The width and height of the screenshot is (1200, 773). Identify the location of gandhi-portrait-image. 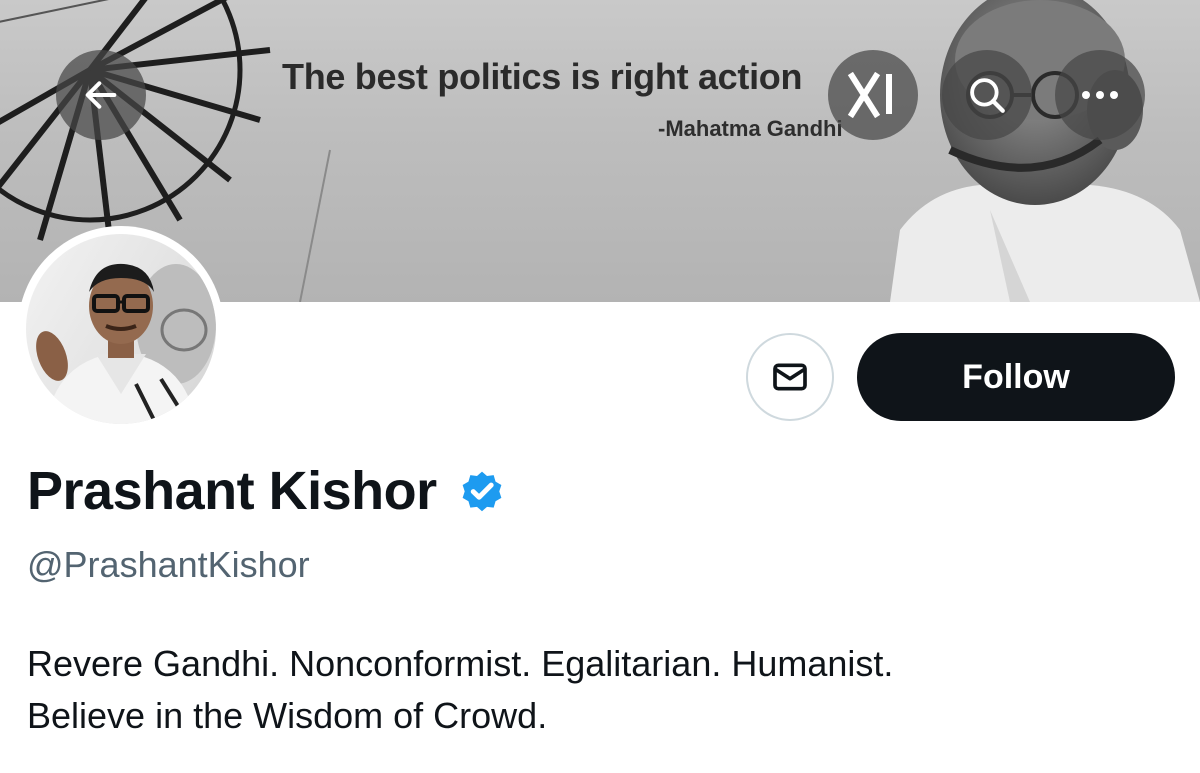
(1045, 151).